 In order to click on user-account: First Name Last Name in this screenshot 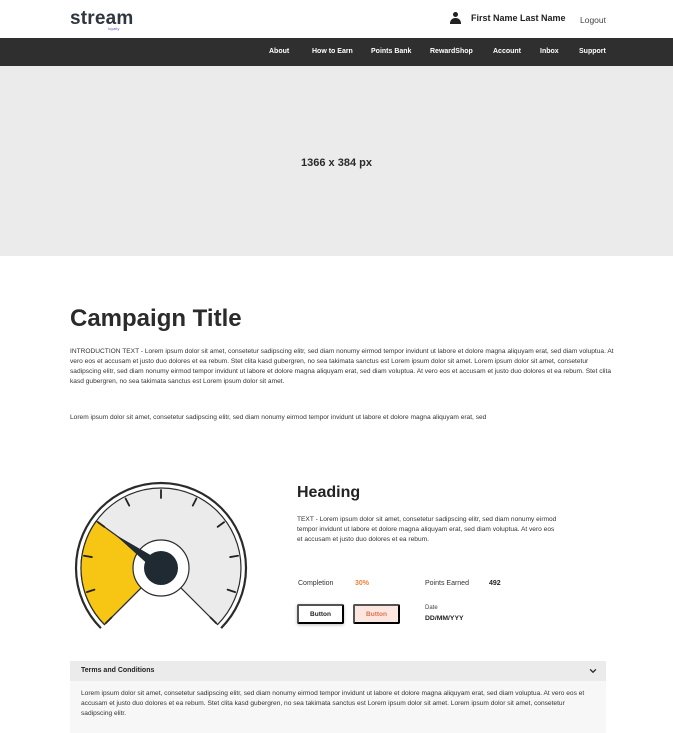, I will do `click(508, 18)`.